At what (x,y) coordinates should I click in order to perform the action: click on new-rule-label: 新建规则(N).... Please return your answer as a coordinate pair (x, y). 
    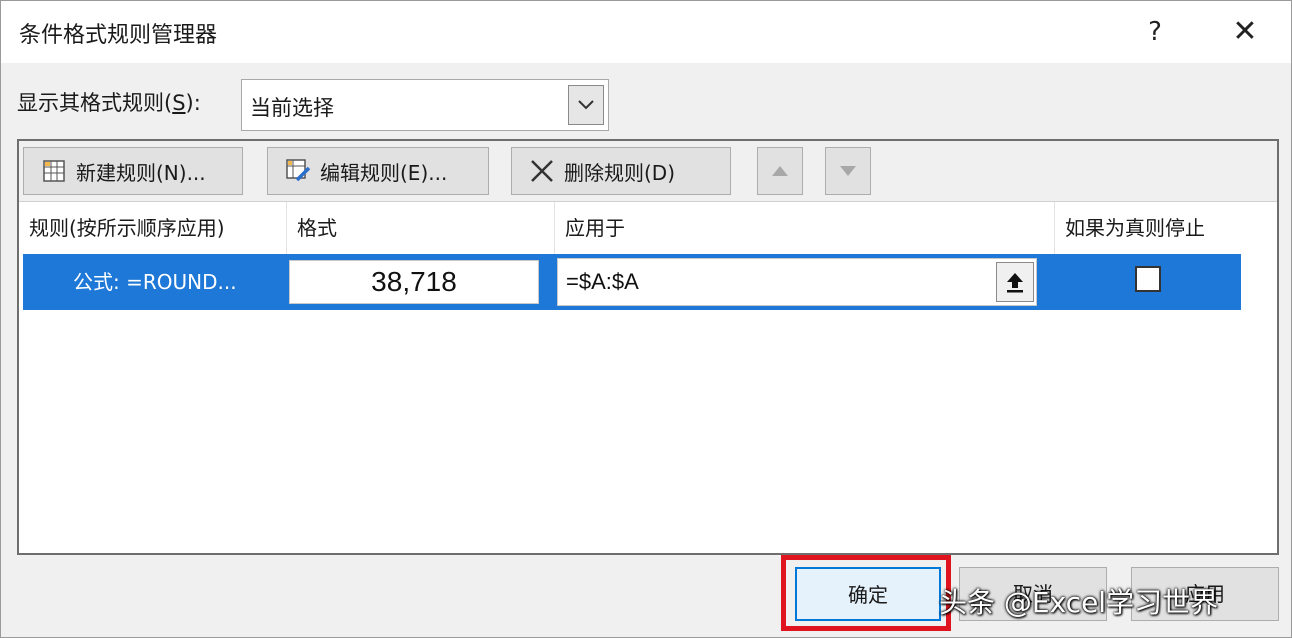
    Looking at the image, I should click on (141, 172).